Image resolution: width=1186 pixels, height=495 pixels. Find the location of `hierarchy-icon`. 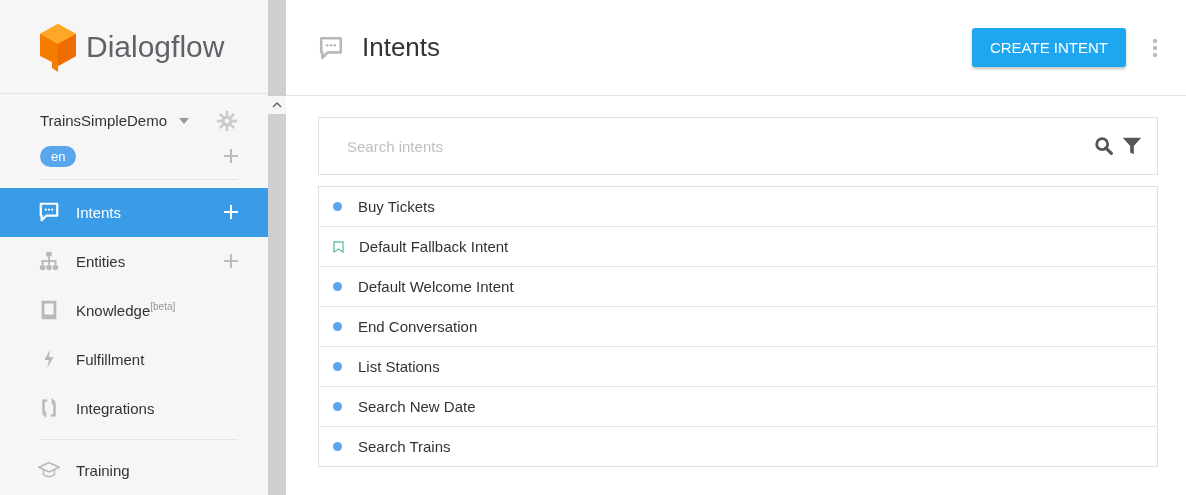

hierarchy-icon is located at coordinates (49, 261).